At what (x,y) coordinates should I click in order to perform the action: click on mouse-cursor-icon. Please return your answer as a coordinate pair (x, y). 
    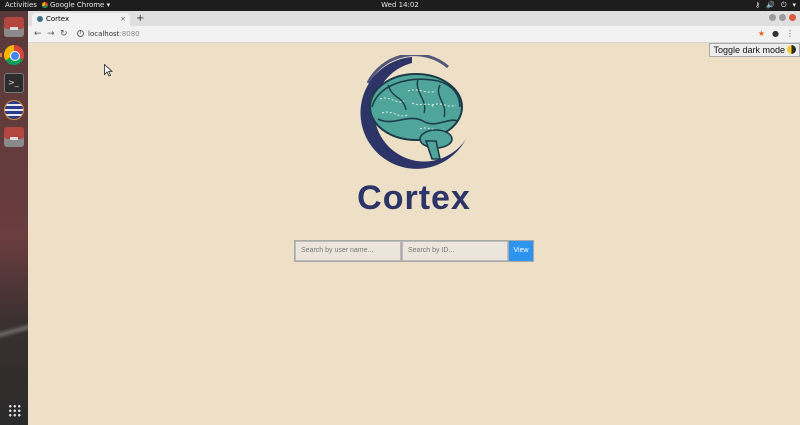
    Looking at the image, I should click on (108, 70).